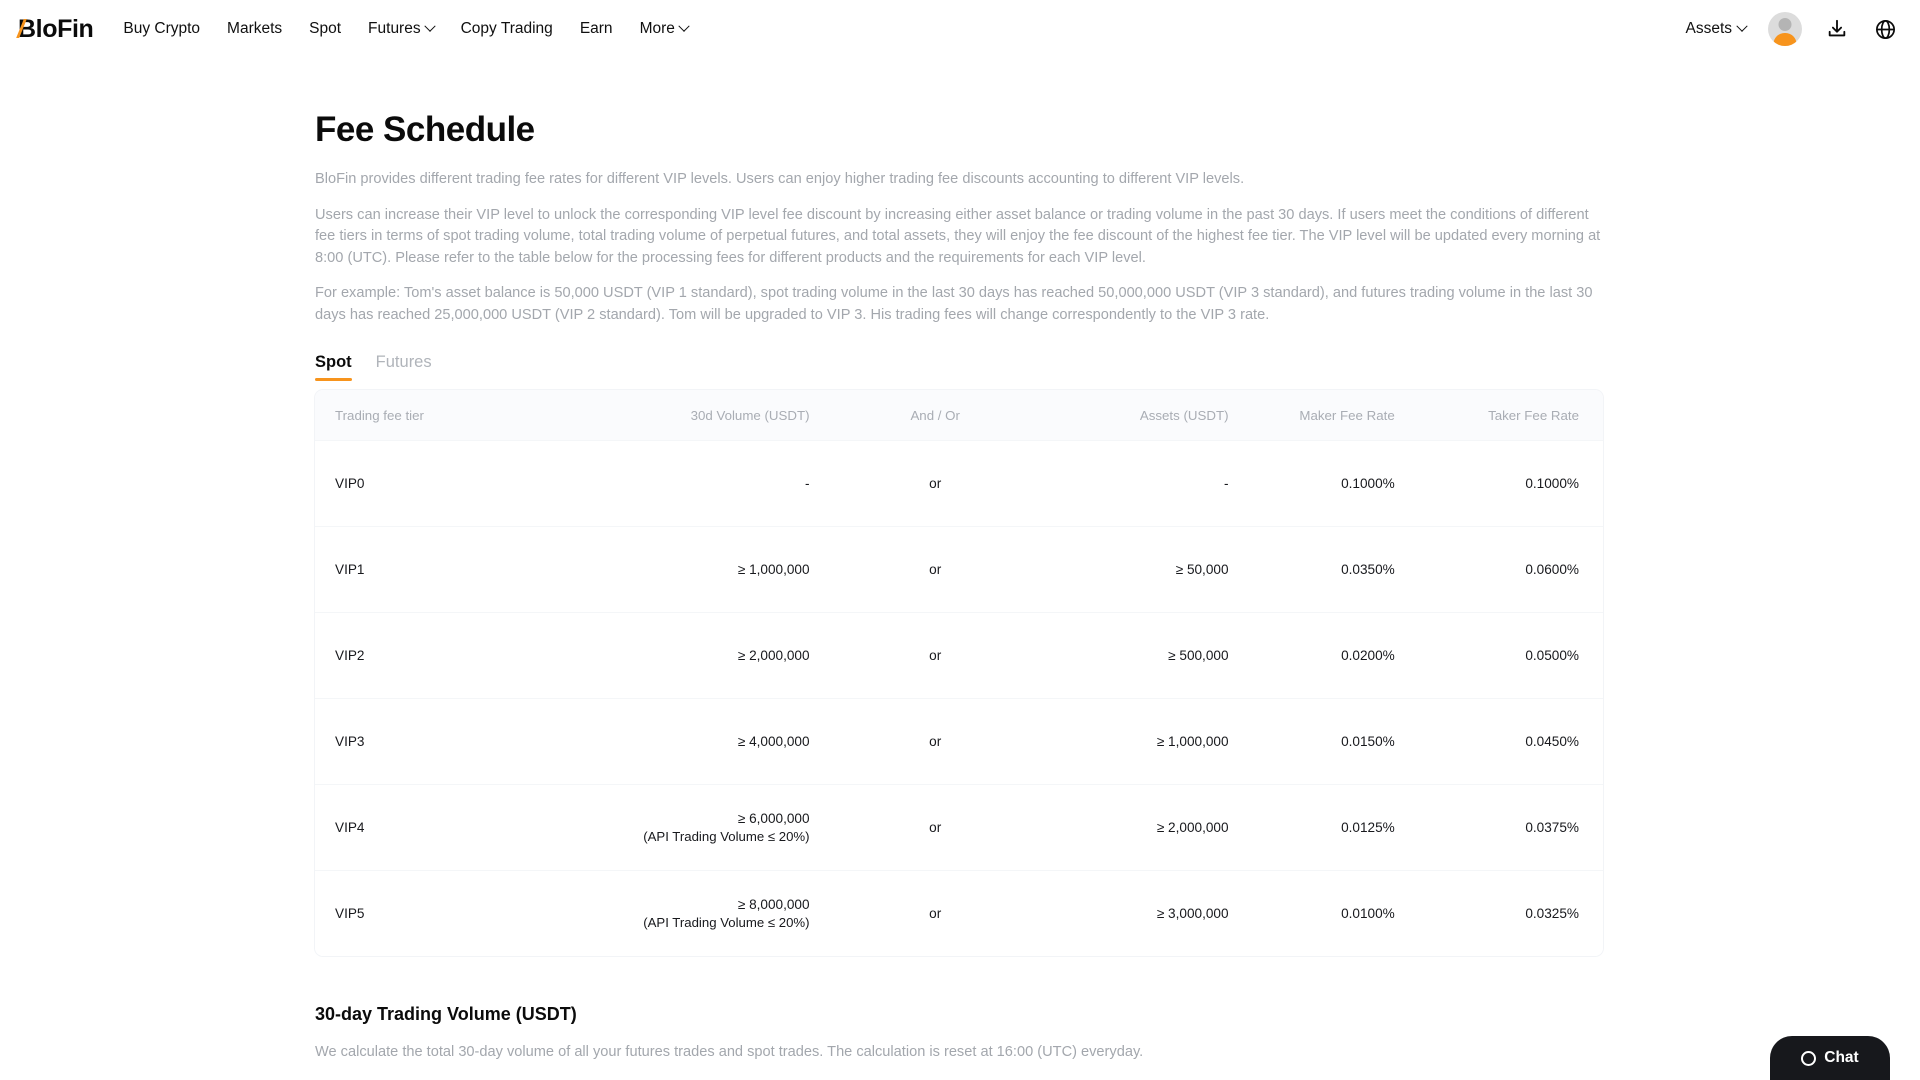 The image size is (1920, 1080). What do you see at coordinates (686, 655) in the screenshot?
I see `cell-volume: ≥ 2,000,000` at bounding box center [686, 655].